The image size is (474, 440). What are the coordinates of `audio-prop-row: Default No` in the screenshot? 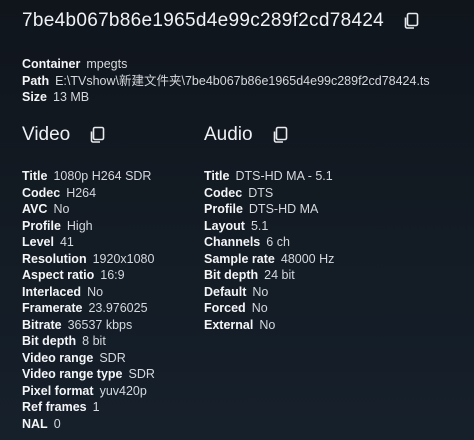 It's located at (269, 292).